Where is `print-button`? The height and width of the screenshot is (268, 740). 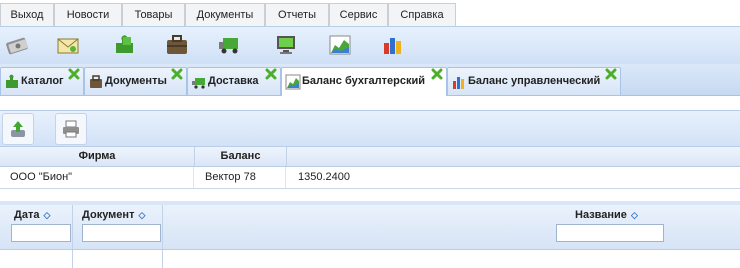 print-button is located at coordinates (71, 129).